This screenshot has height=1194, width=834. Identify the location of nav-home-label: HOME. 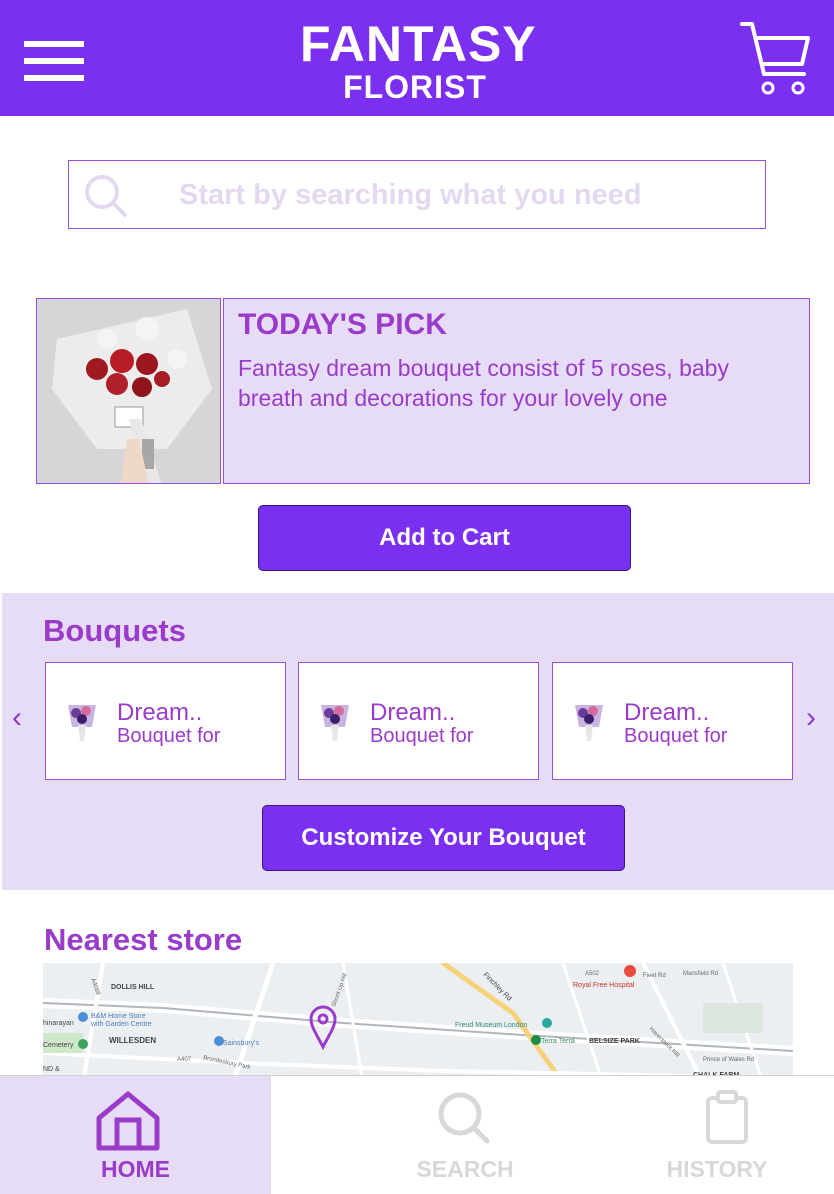
(135, 1169).